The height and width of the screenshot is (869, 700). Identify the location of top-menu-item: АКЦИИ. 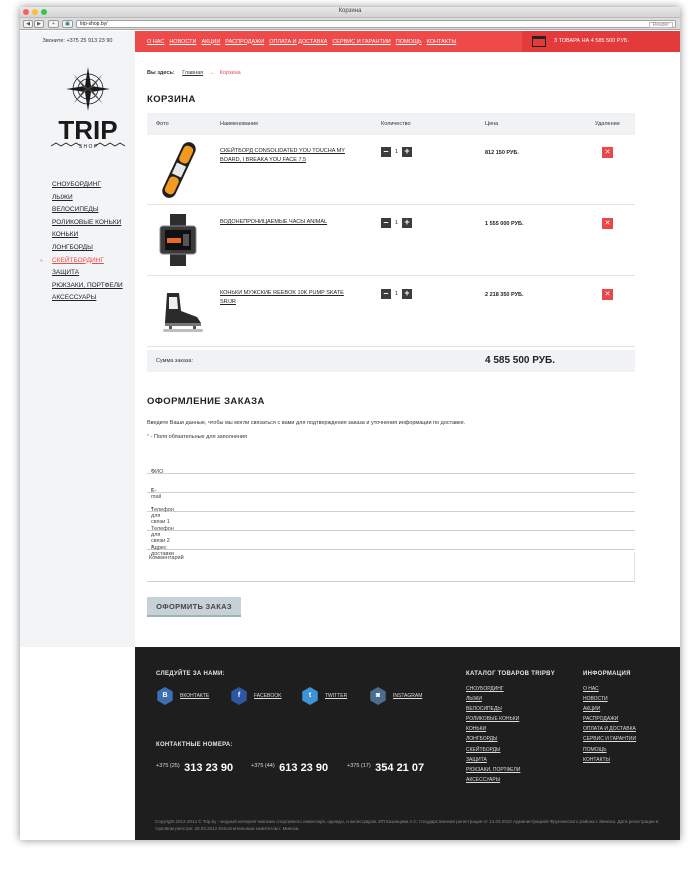
(210, 42).